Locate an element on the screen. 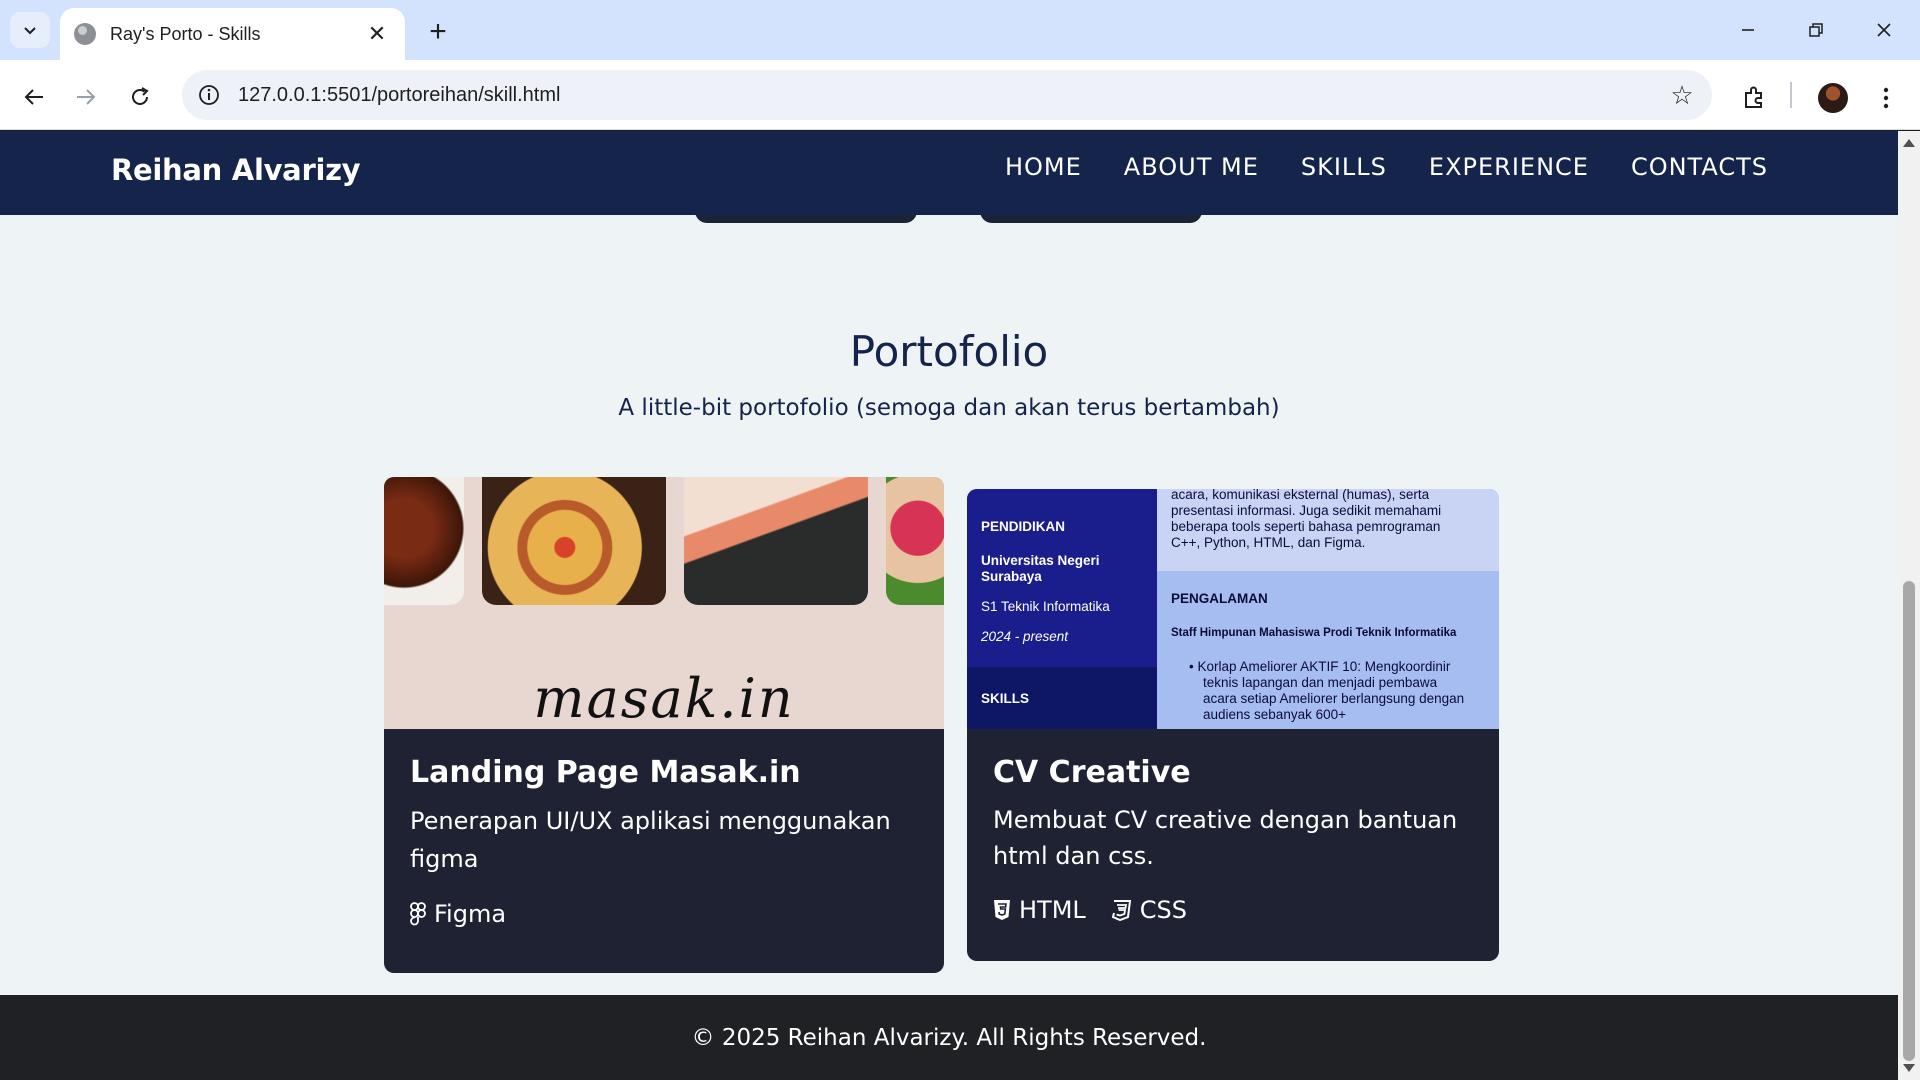 The image size is (1920, 1080). tab-search-button is located at coordinates (30, 30).